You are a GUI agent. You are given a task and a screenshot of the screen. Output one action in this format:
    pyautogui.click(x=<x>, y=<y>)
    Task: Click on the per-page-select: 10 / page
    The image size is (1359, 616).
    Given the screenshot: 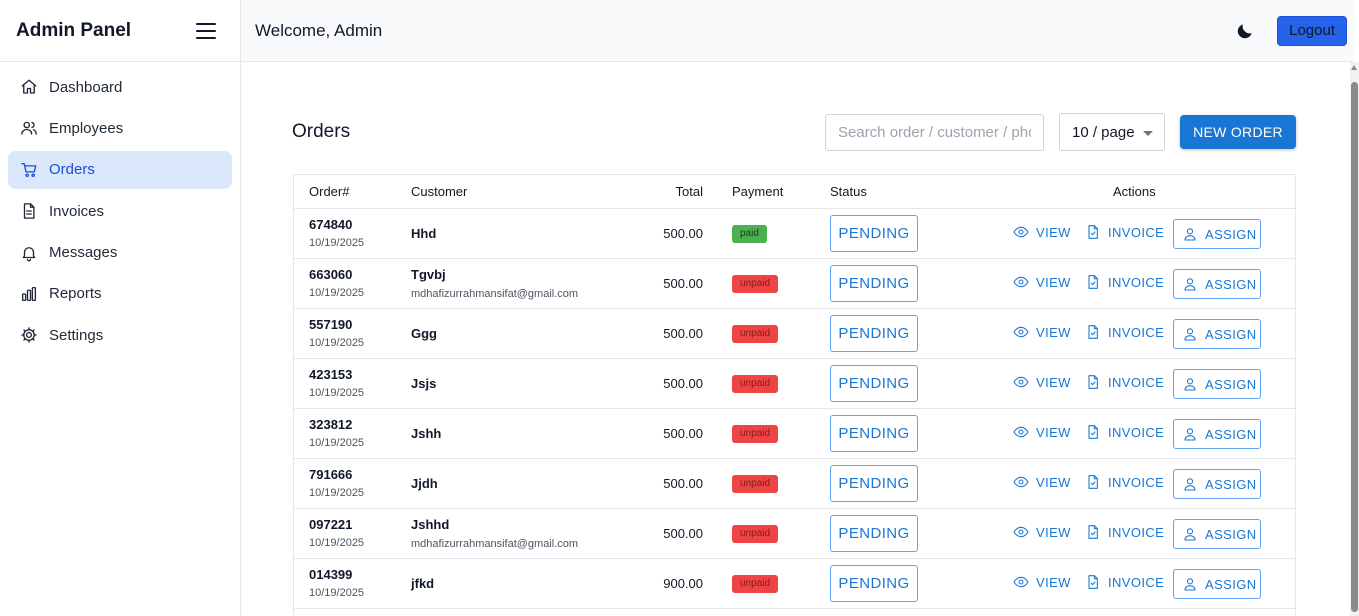 What is the action you would take?
    pyautogui.click(x=1112, y=132)
    